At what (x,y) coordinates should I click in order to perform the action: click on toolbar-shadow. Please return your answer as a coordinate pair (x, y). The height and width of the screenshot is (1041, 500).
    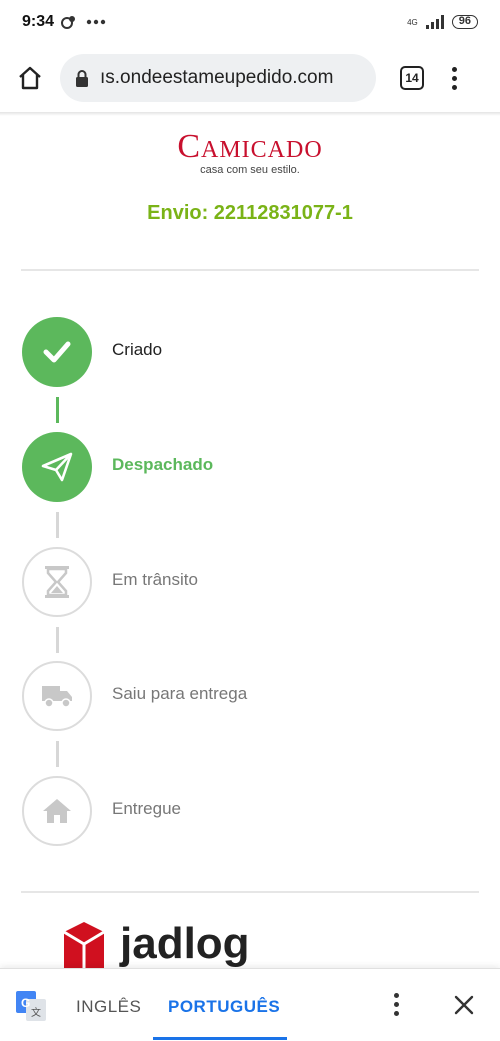
    Looking at the image, I should click on (250, 114).